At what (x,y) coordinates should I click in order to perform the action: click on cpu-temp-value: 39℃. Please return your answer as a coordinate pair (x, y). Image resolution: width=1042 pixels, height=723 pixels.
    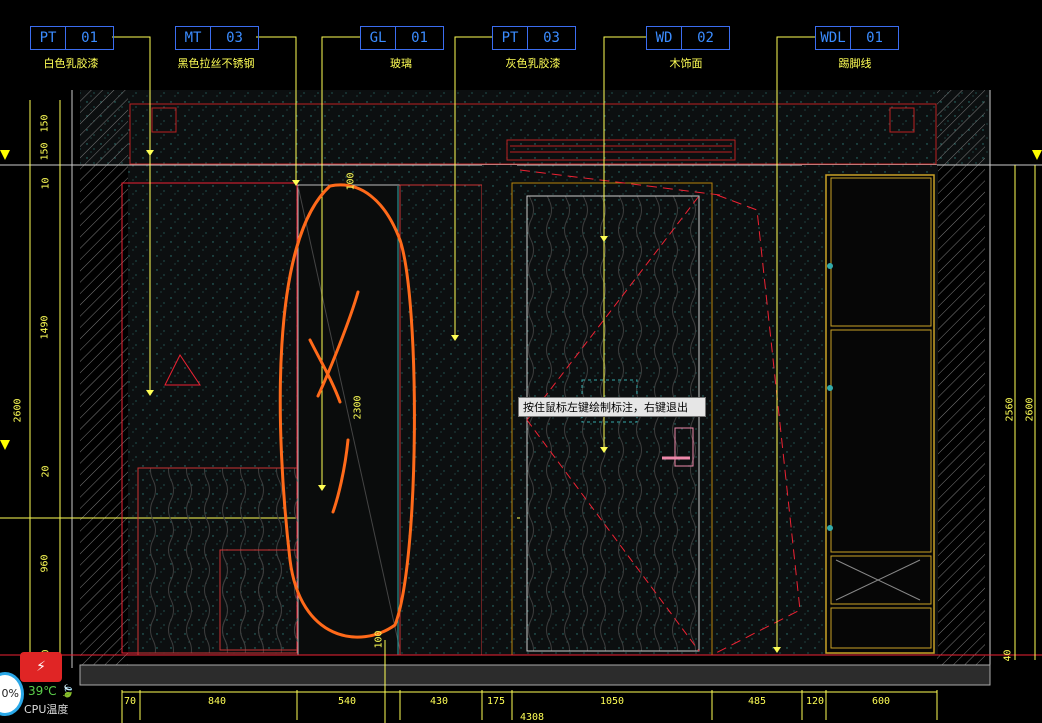
    Looking at the image, I should click on (42, 691).